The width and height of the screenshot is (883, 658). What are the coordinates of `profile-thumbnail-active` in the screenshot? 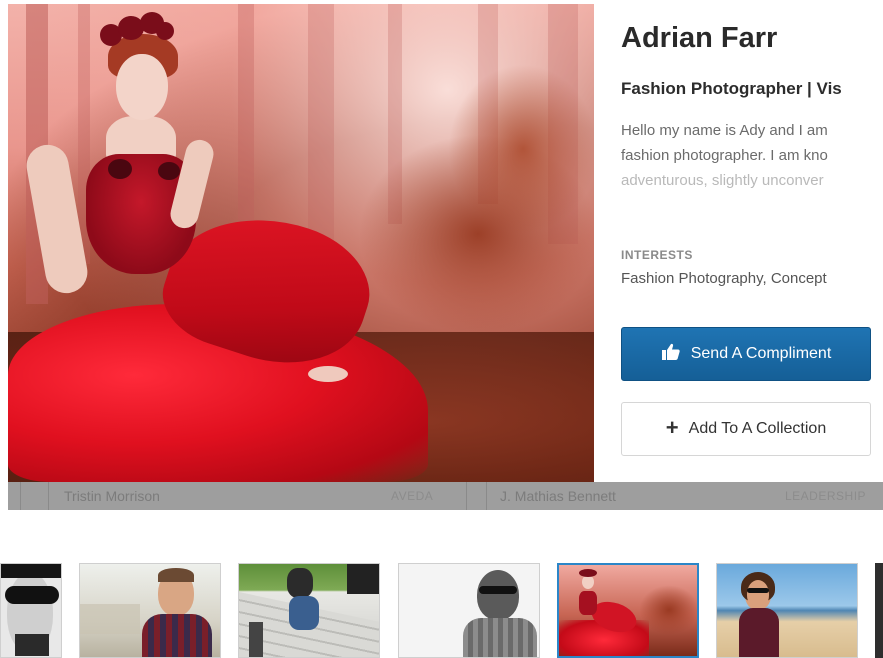 It's located at (628, 610).